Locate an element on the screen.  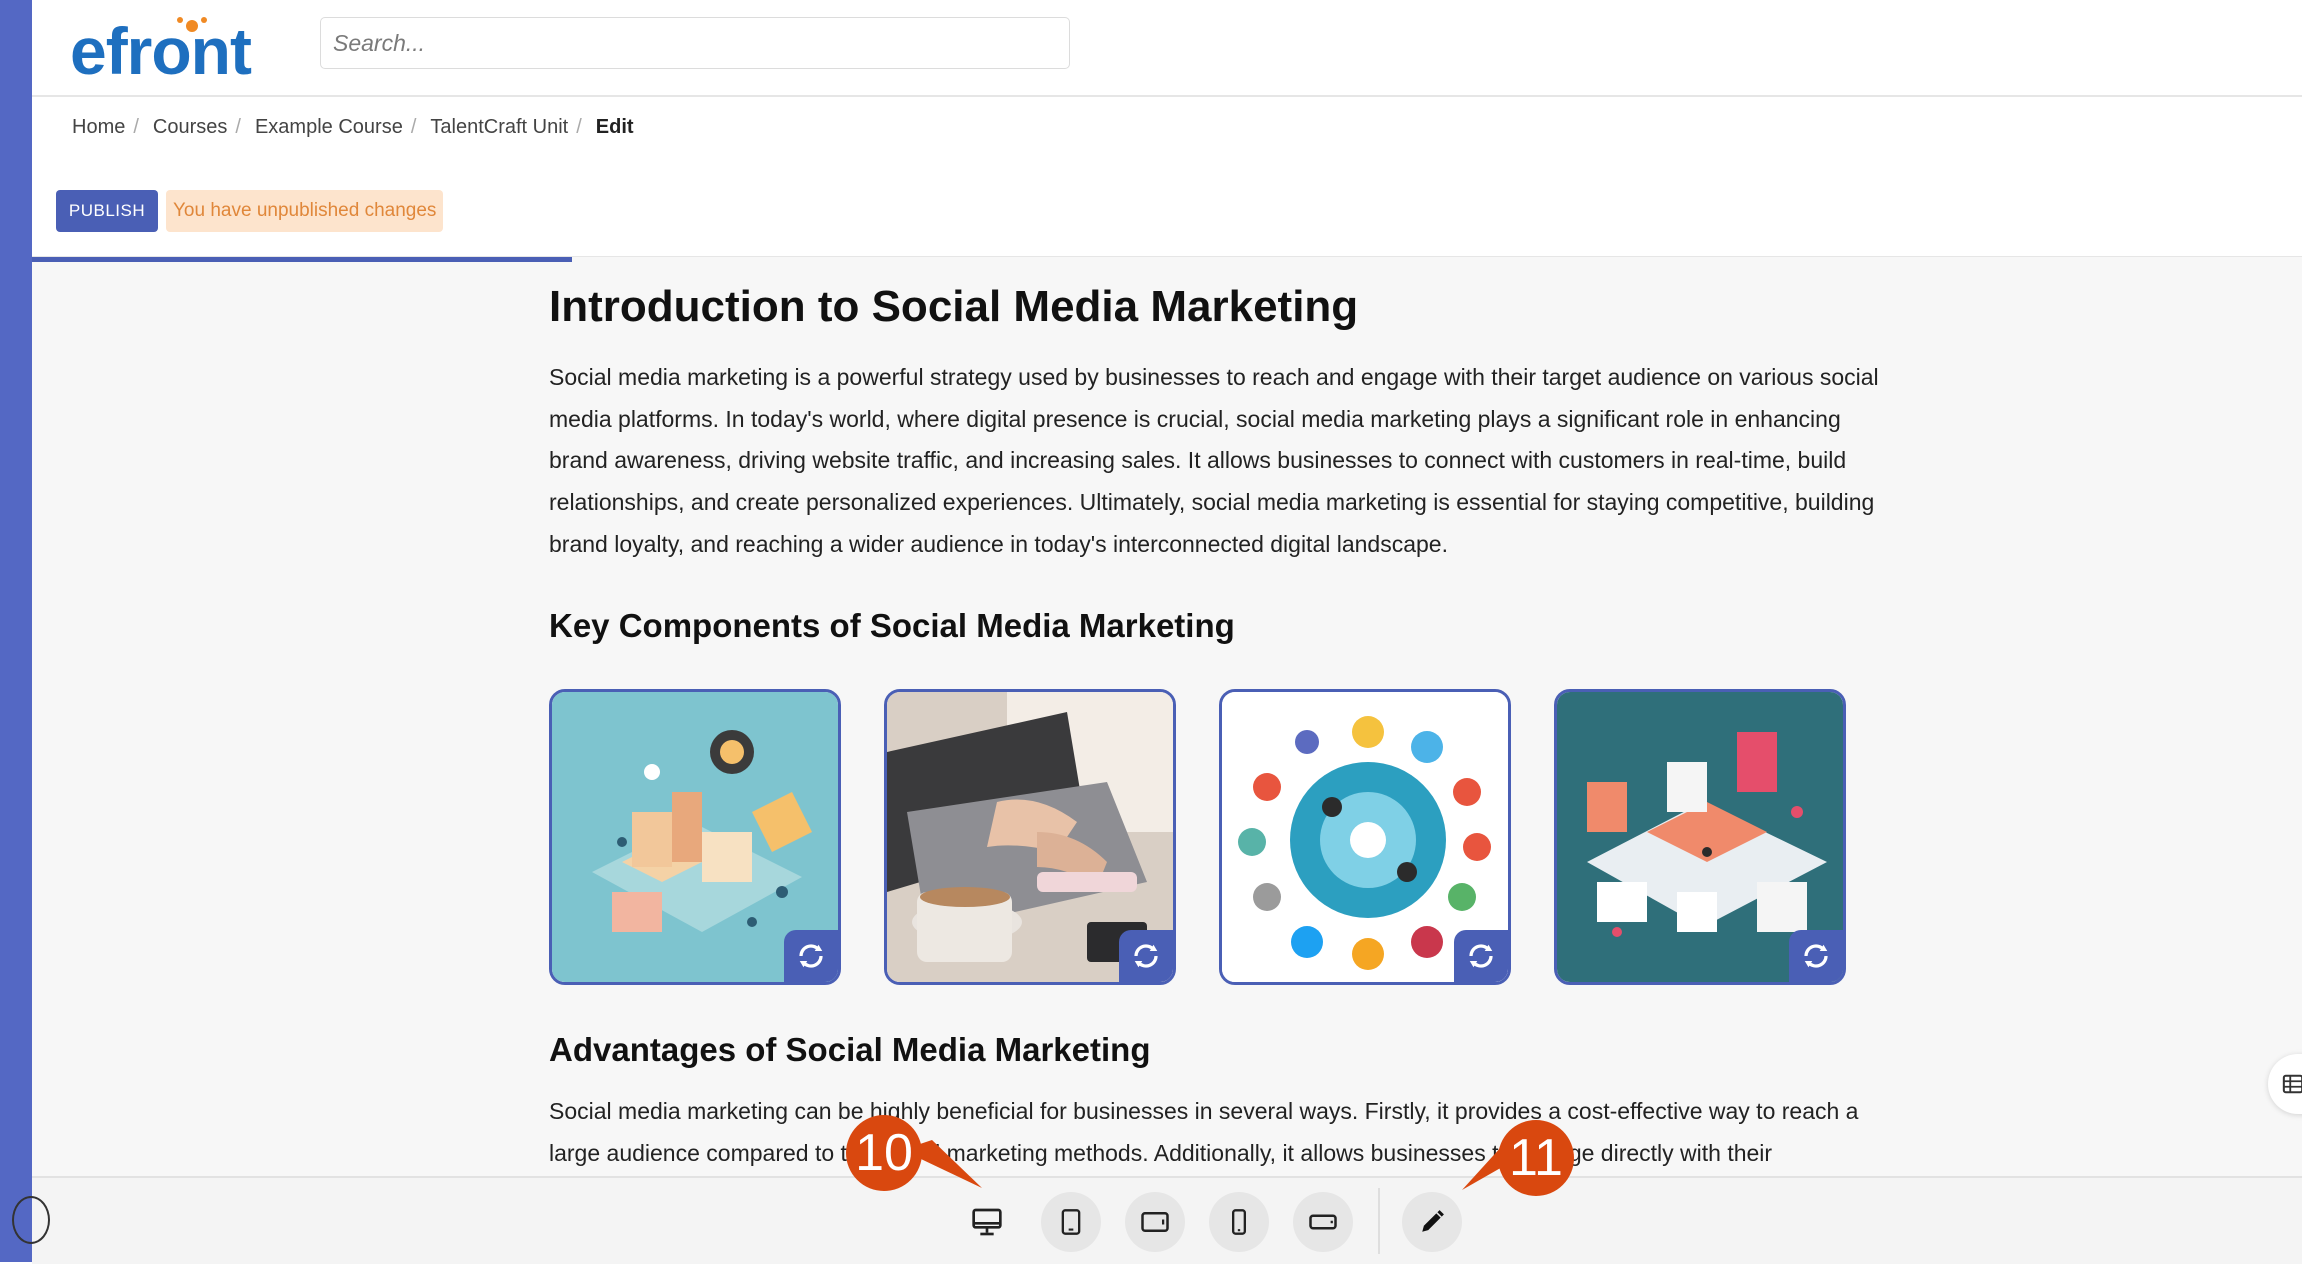
publish-button: PUBLISH is located at coordinates (107, 211).